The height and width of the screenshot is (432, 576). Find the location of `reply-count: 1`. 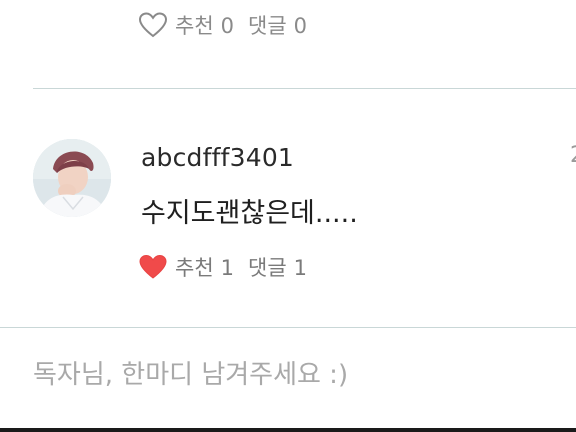

reply-count: 1 is located at coordinates (300, 268).